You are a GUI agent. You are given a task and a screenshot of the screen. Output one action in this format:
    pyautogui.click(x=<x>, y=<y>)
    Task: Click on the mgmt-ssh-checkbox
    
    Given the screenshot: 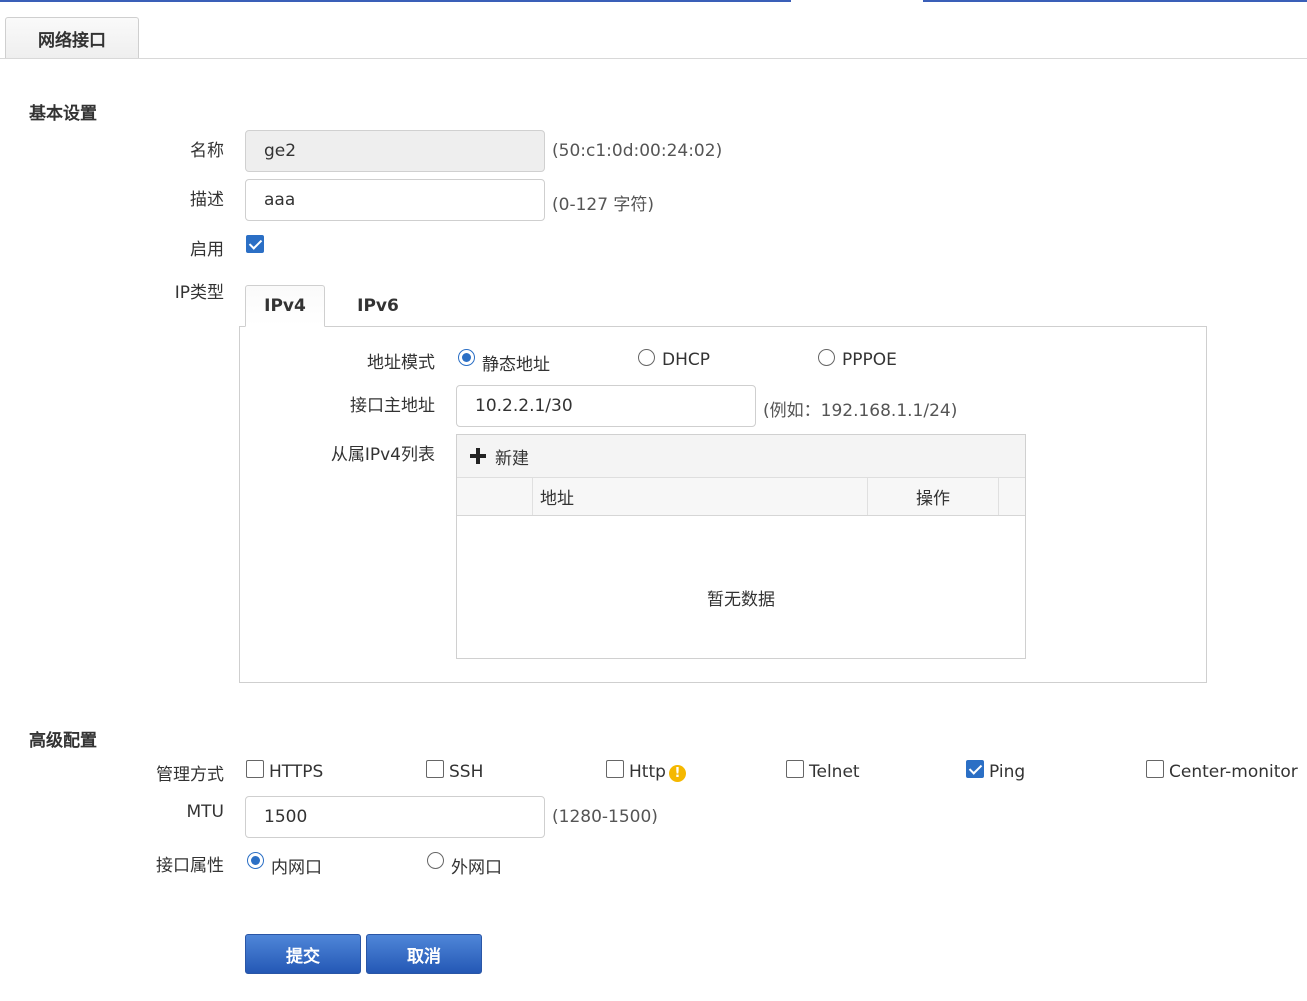 What is the action you would take?
    pyautogui.click(x=435, y=769)
    